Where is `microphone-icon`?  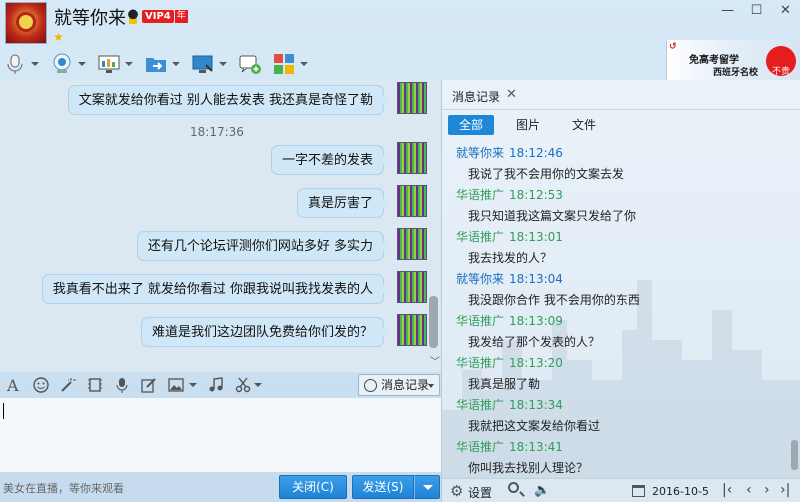
microphone-icon is located at coordinates (15, 64).